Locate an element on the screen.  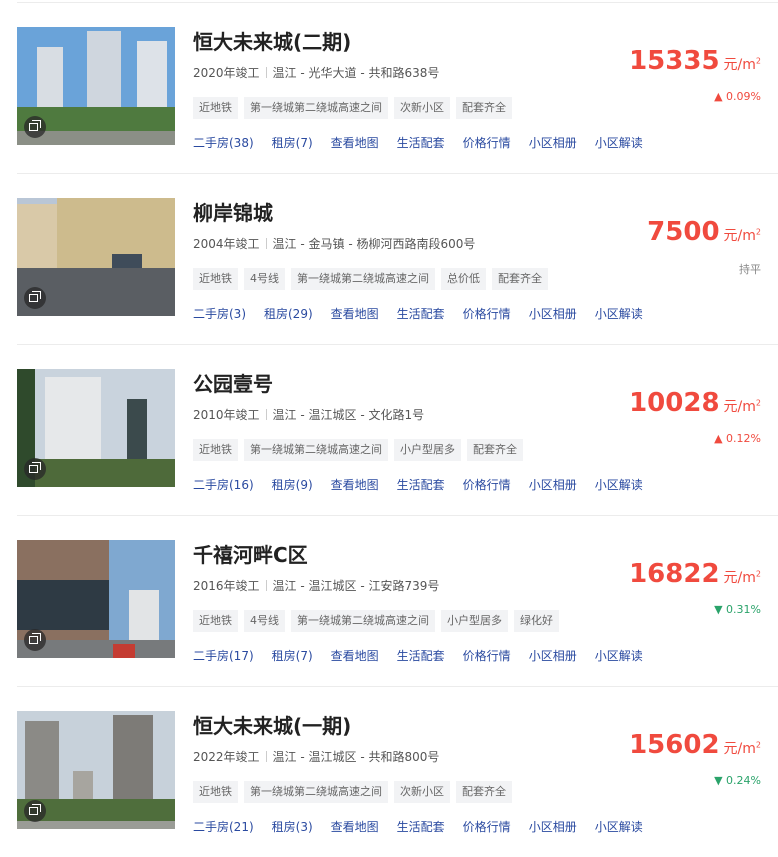
community-meta: 2010年竣工 温江 - 温江城区 - 文化路1号 is located at coordinates (308, 414).